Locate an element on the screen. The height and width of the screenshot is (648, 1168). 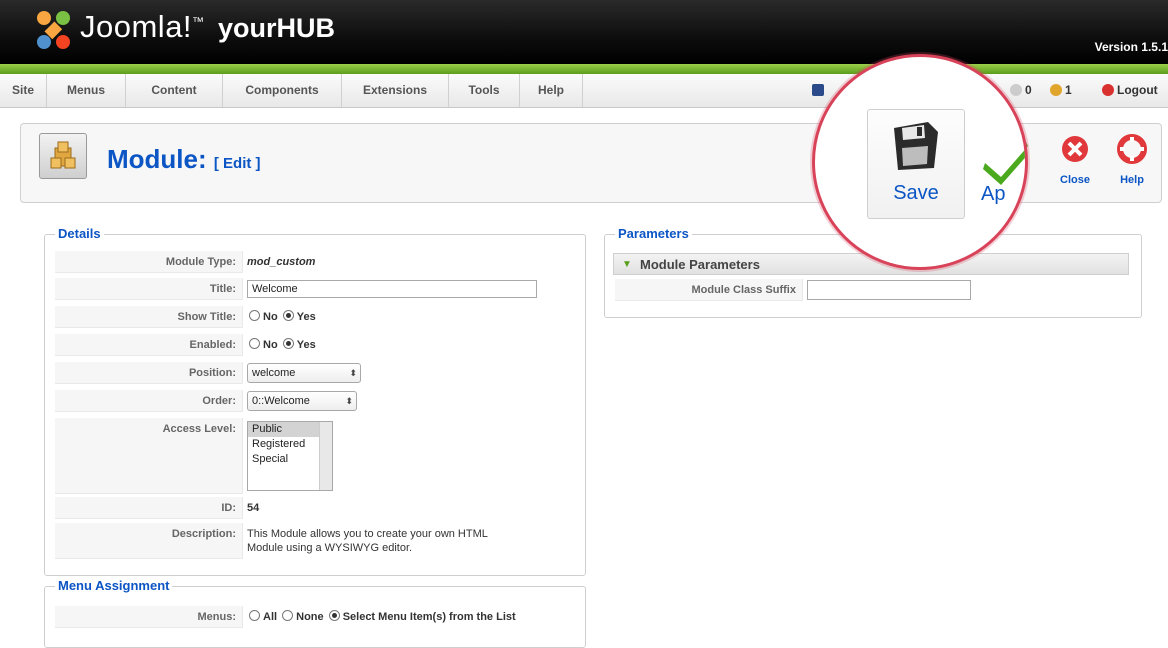
close-button: Close is located at coordinates (1075, 160).